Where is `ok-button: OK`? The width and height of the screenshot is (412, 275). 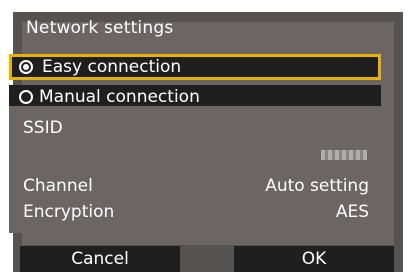
ok-button: OK is located at coordinates (314, 259).